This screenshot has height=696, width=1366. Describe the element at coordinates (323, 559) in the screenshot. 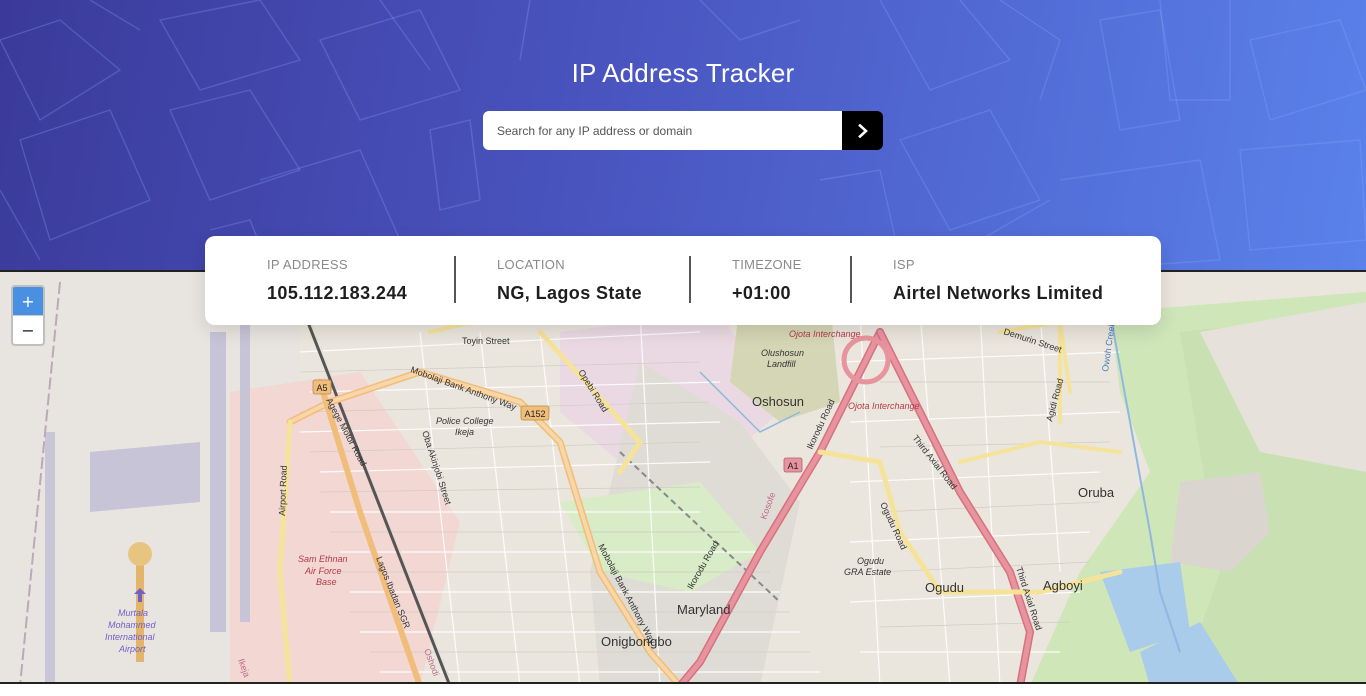

I see `map-label-sam-ethnan-1: Sam Ethnan` at that location.